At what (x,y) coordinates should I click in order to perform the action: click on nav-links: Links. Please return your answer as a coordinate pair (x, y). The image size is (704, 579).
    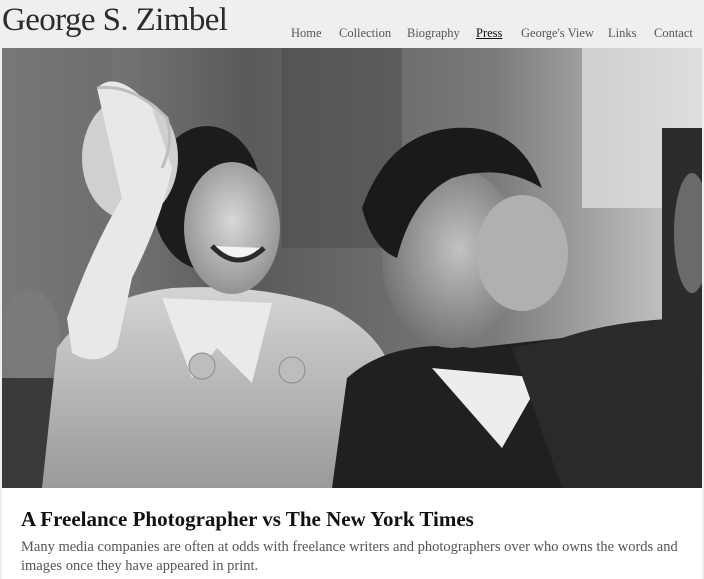
    Looking at the image, I should click on (622, 33).